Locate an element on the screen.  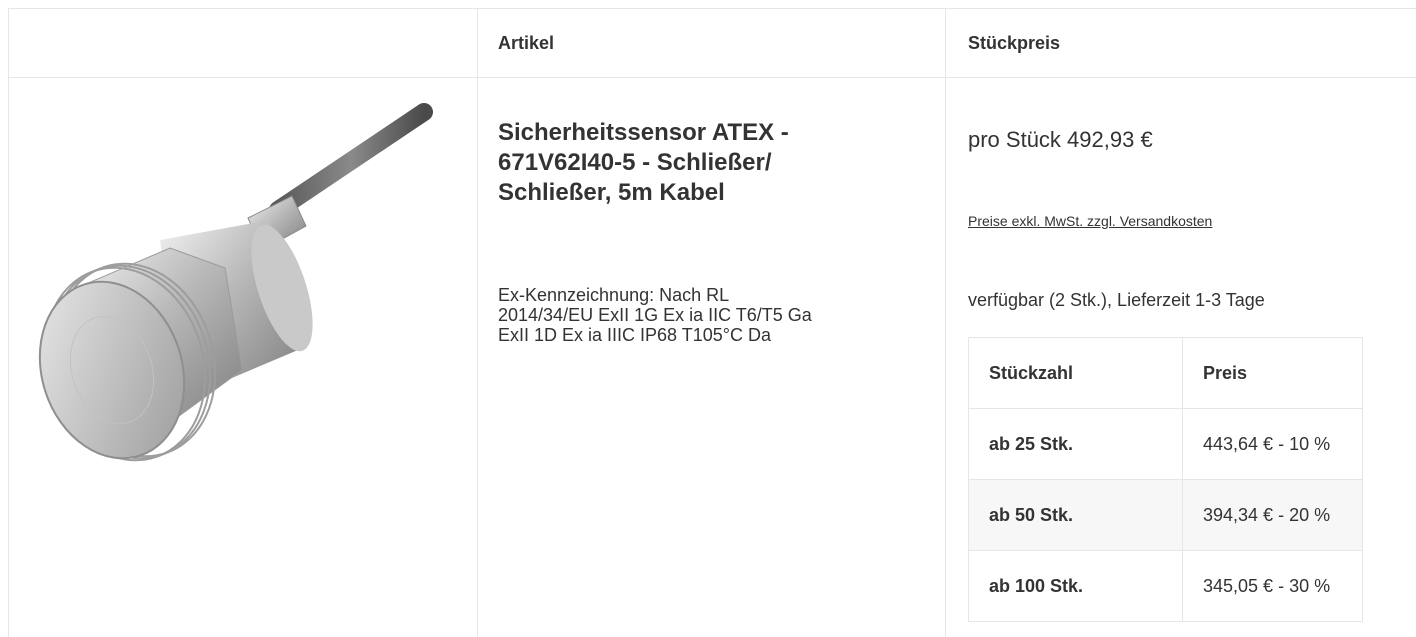
tier-row: ab 25 Stk. 443,64 € - 10 % is located at coordinates (1165, 444).